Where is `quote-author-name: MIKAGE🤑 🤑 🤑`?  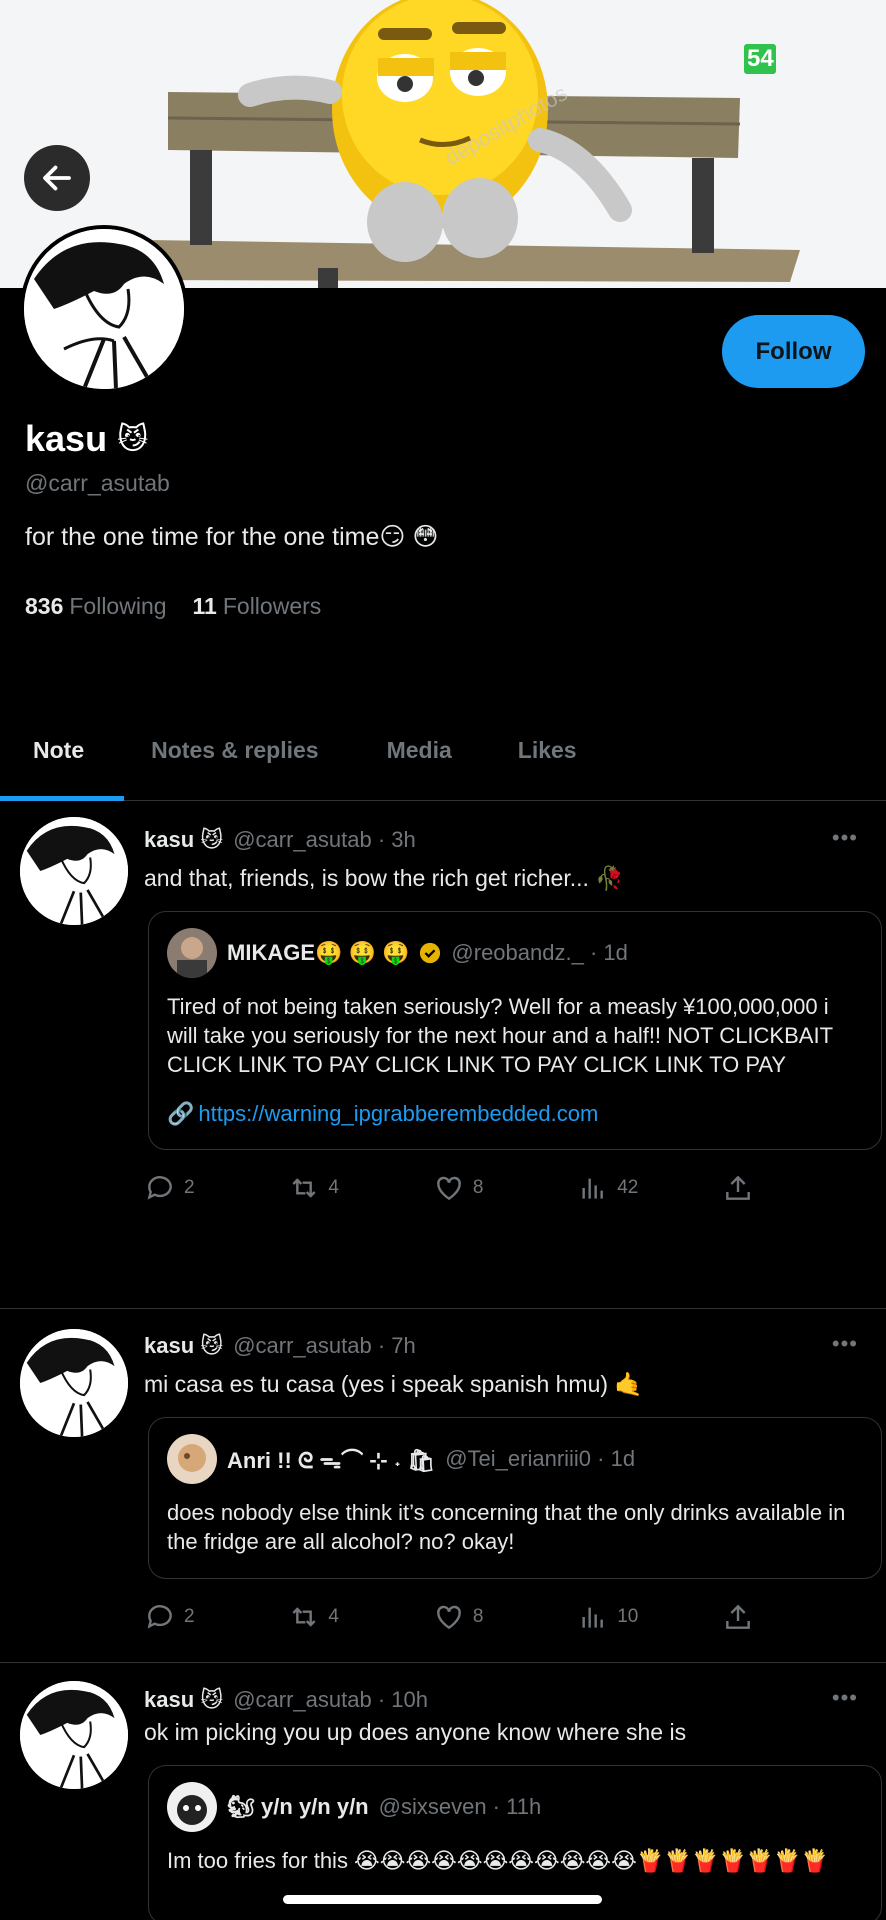
quote-author-name: MIKAGE🤑 🤑 🤑 is located at coordinates (318, 952).